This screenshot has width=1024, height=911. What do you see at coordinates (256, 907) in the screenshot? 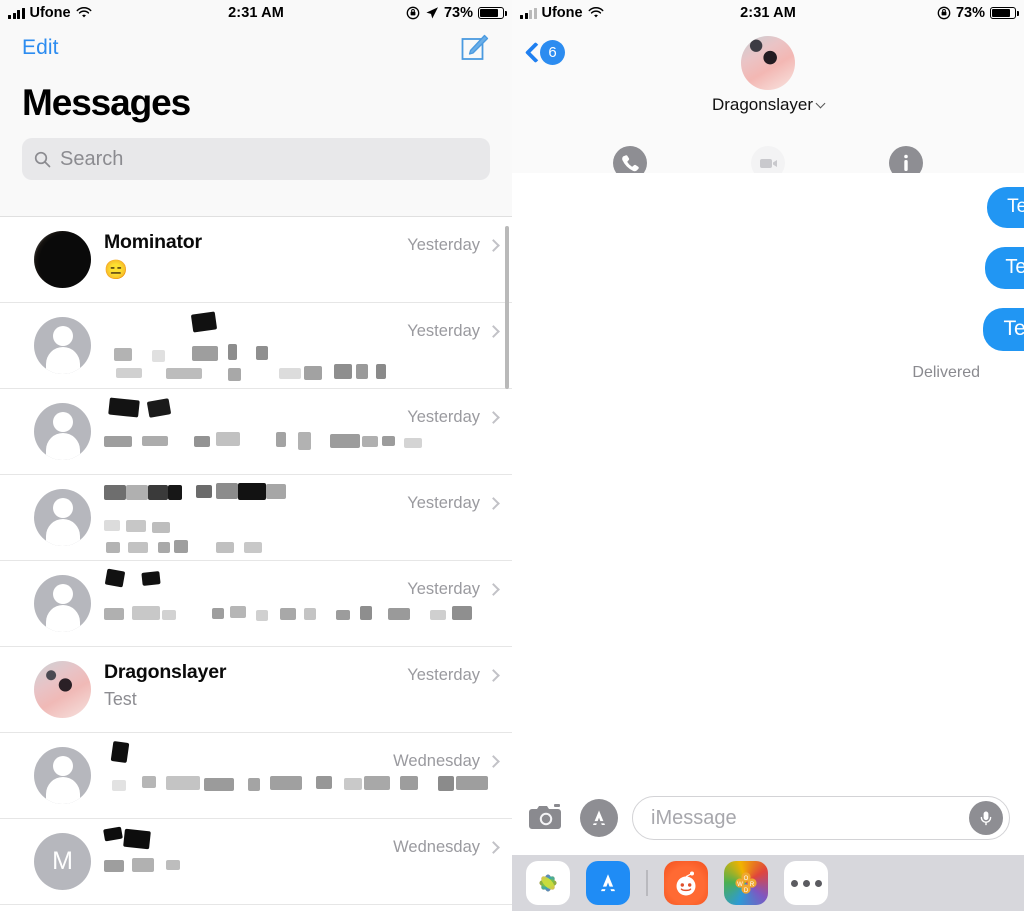
I see `list-item` at bounding box center [256, 907].